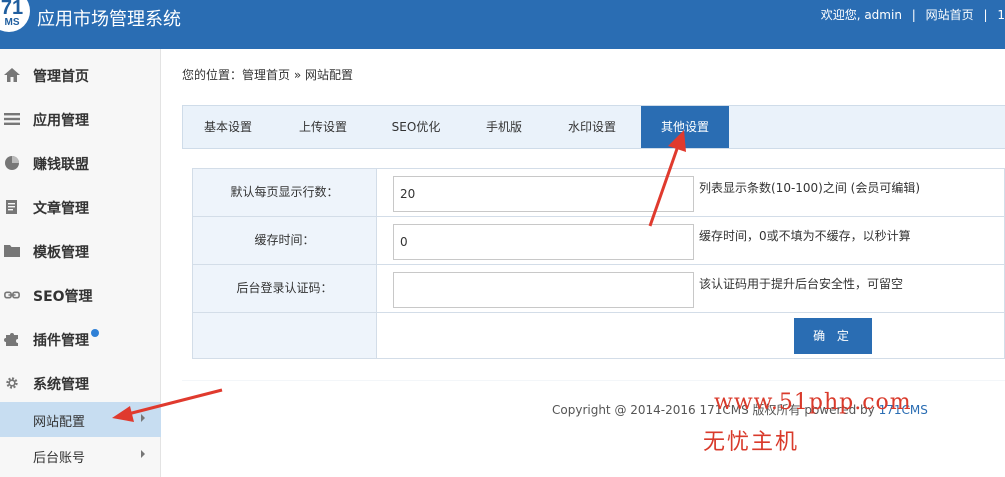 This screenshot has width=1005, height=477. I want to click on sidebar-subitem-label: 后台账号, so click(59, 458).